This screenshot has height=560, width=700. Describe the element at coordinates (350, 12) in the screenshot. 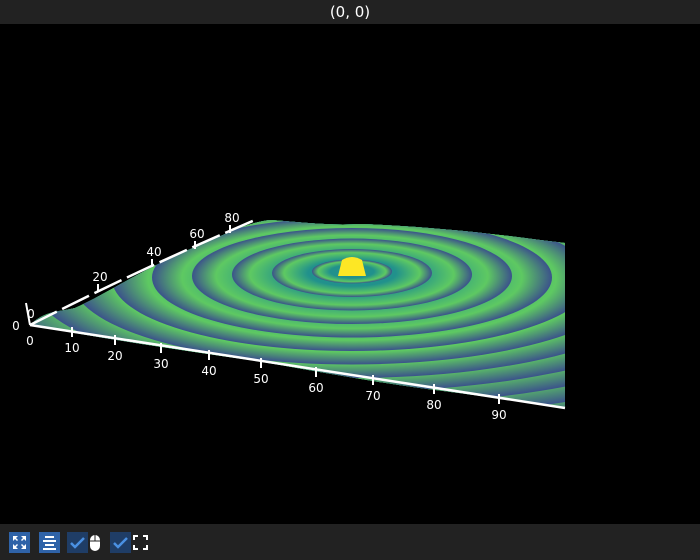

I see `window-title: (0, 0)` at that location.